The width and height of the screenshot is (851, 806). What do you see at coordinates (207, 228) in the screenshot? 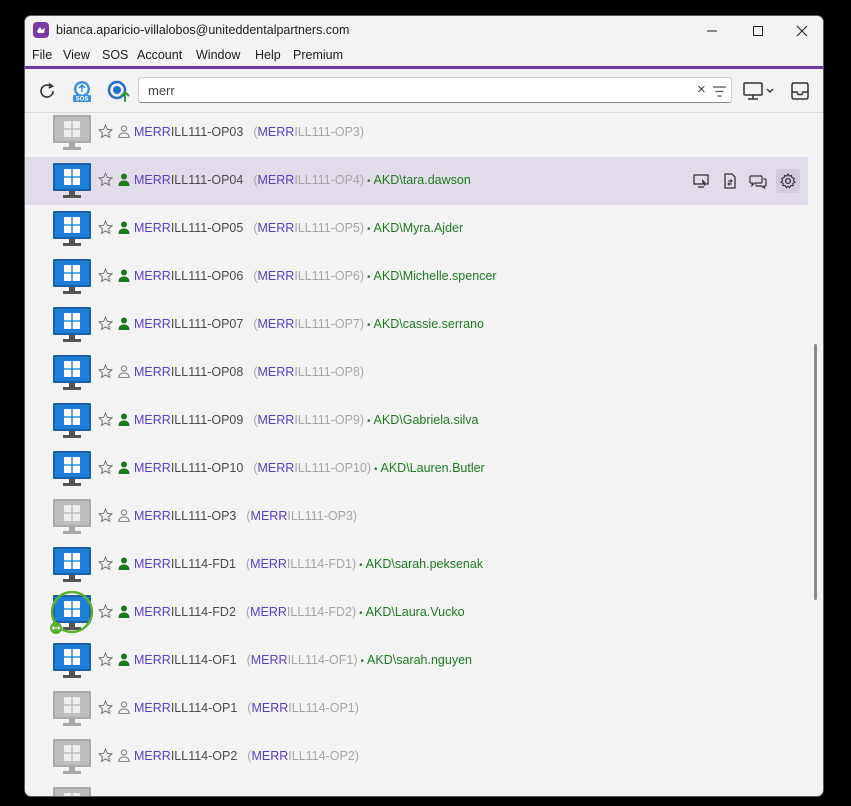
I see `name-rest-text: ILL111-OP05` at bounding box center [207, 228].